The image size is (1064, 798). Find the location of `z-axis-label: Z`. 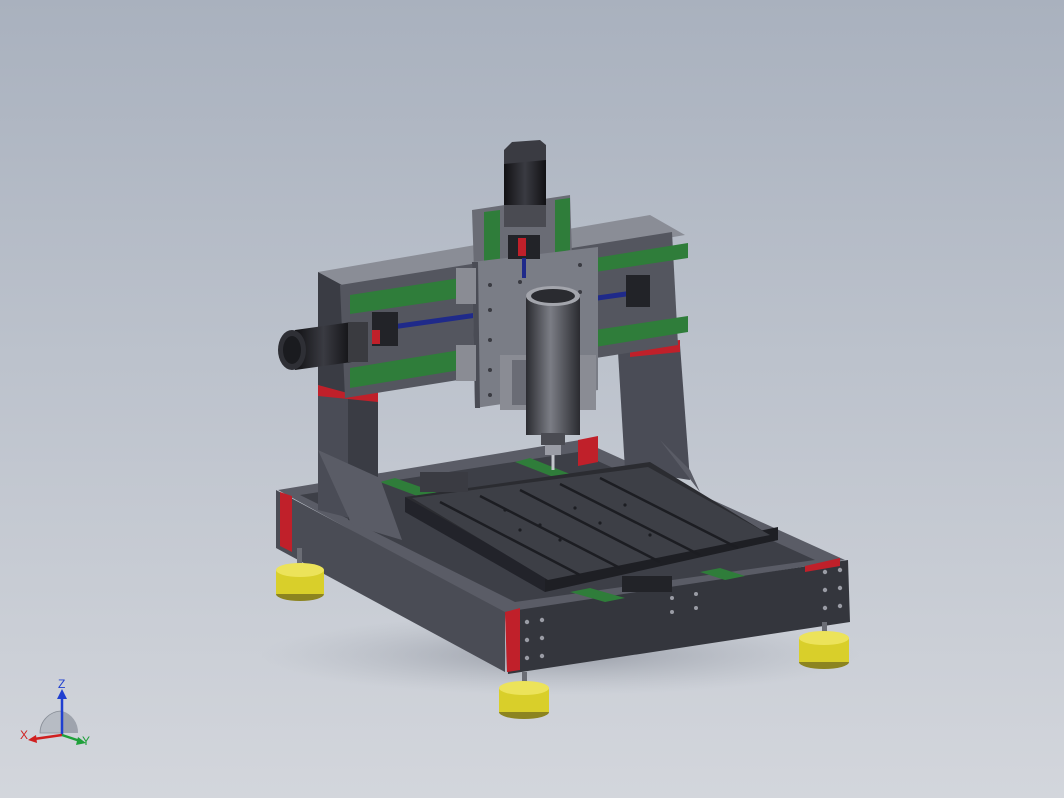

z-axis-label: Z is located at coordinates (61, 684).